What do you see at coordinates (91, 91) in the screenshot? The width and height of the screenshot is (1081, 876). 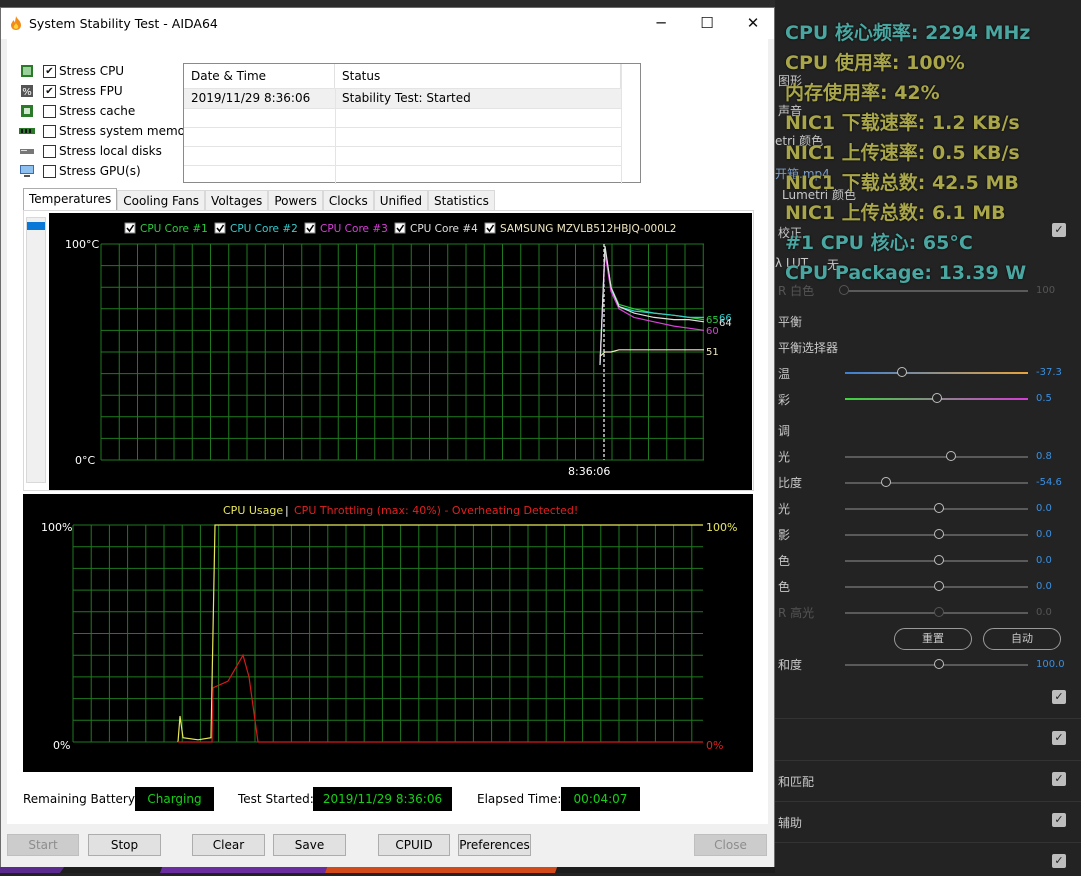 I see `stress-fpu-label: Stress FPU` at bounding box center [91, 91].